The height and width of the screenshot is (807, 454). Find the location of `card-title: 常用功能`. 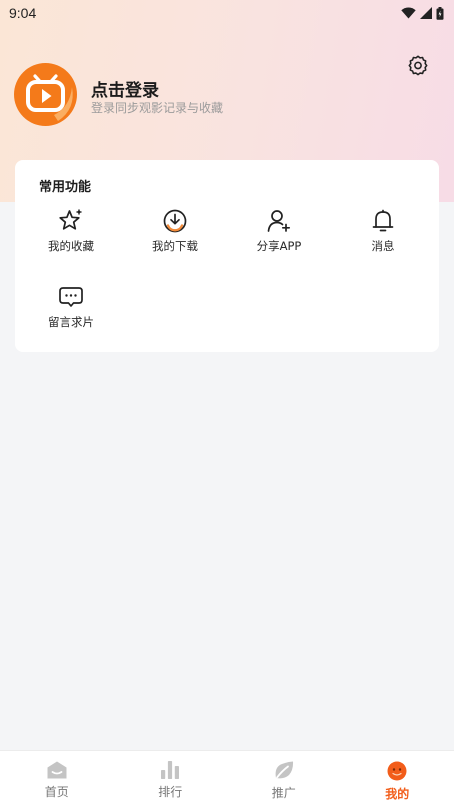

card-title: 常用功能 is located at coordinates (65, 187).